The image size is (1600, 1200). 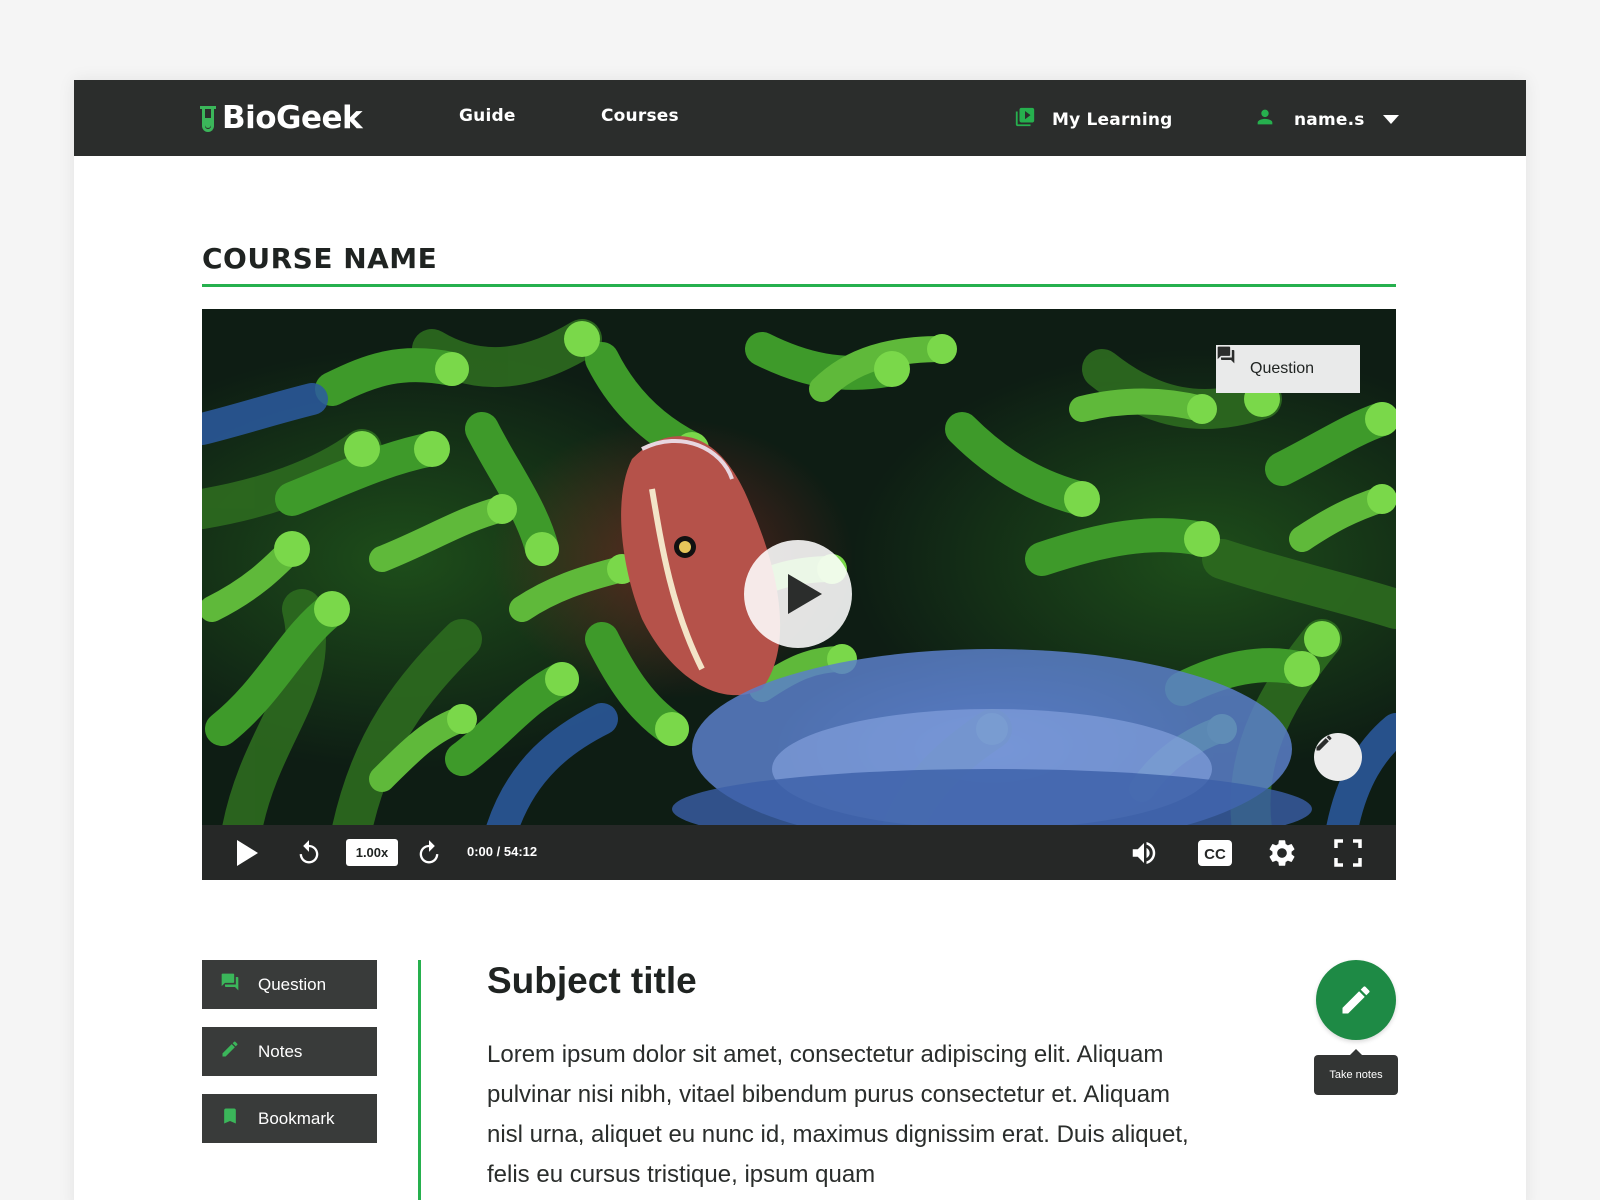 I want to click on sidebar-bookmark-button: Bookmark, so click(x=289, y=1118).